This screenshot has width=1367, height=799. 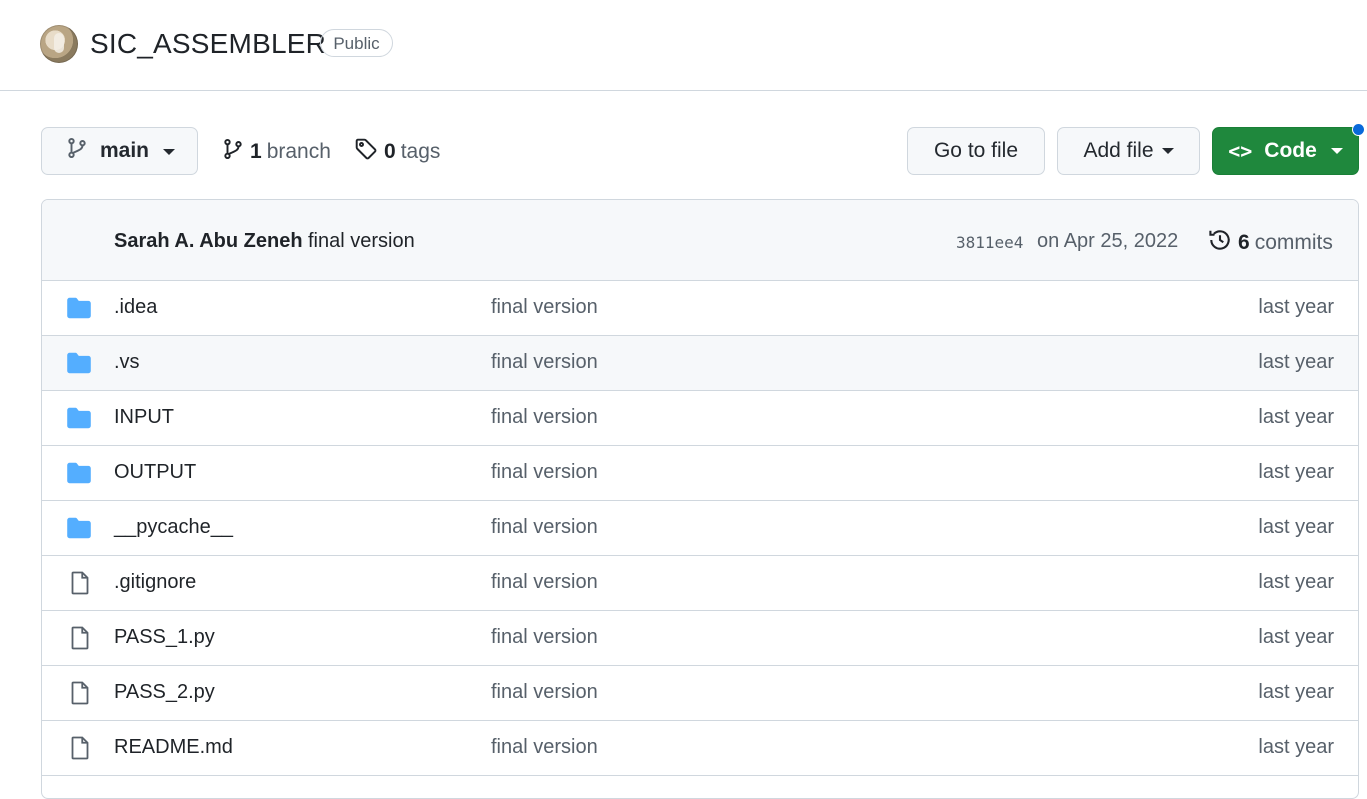 What do you see at coordinates (390, 151) in the screenshot?
I see `tag-count: 0` at bounding box center [390, 151].